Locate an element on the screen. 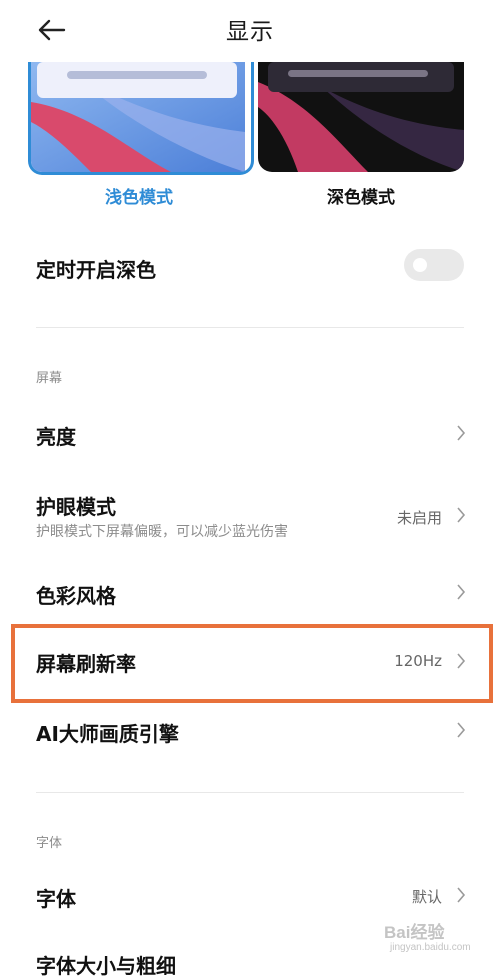  row-title: 亮度 is located at coordinates (56, 437).